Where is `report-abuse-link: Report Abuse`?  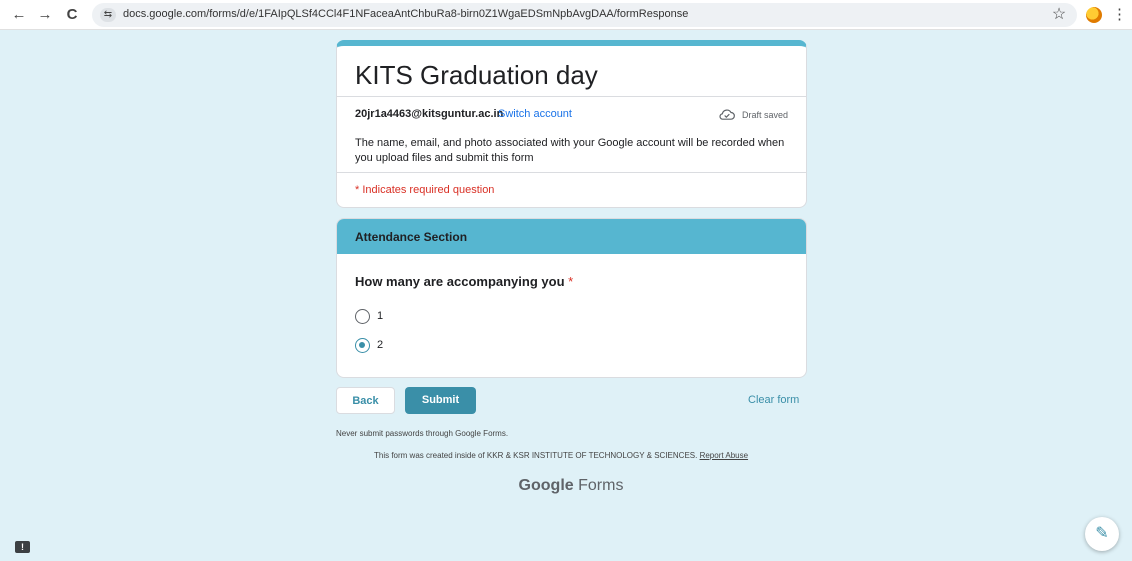 report-abuse-link: Report Abuse is located at coordinates (724, 455).